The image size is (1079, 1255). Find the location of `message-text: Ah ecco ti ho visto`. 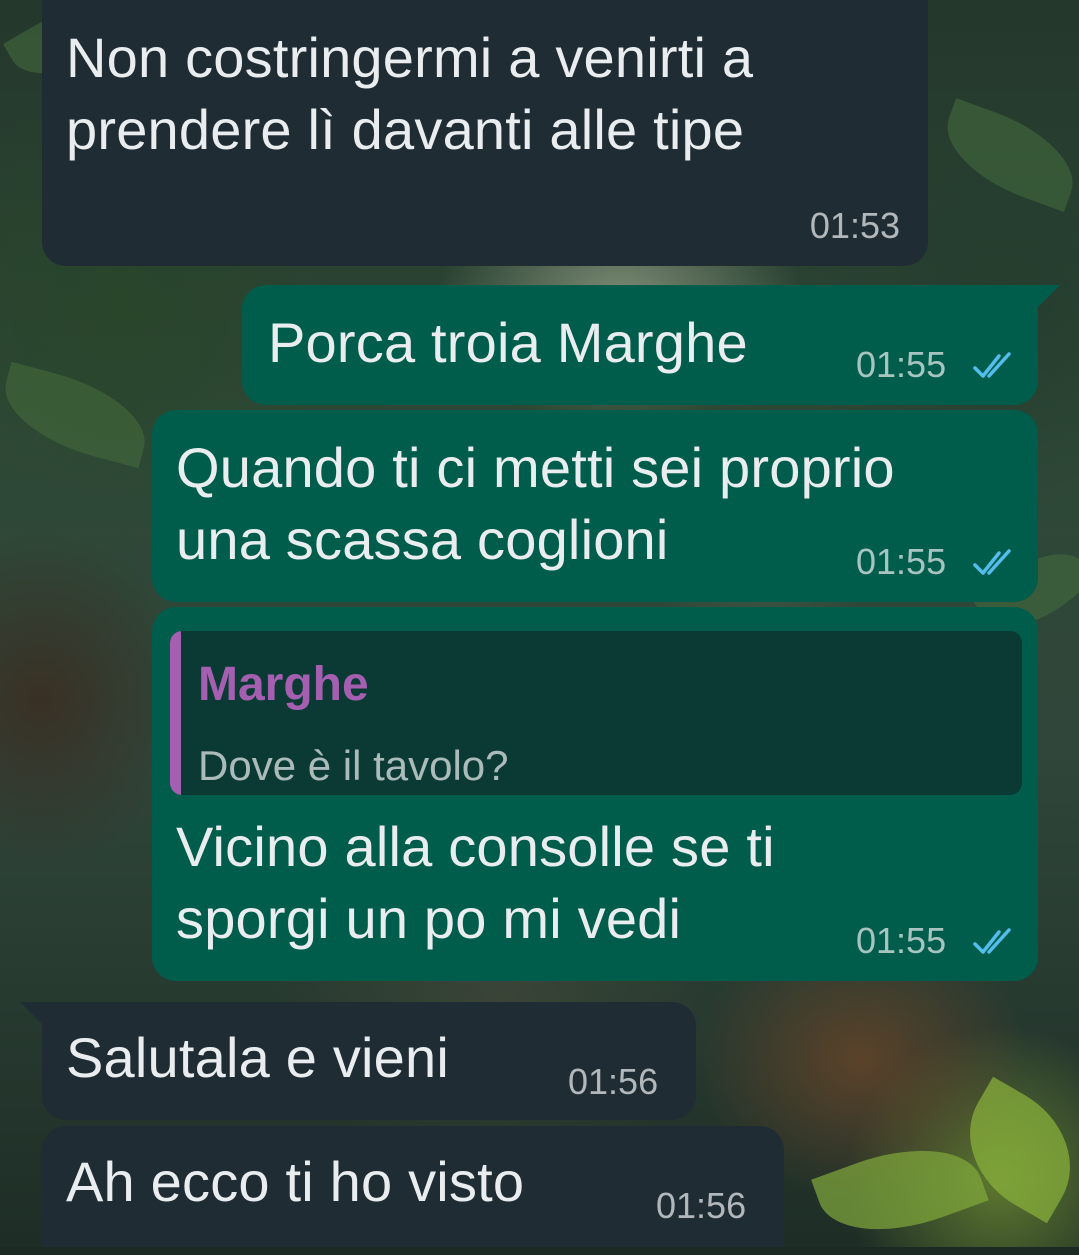

message-text: Ah ecco ti ho visto is located at coordinates (295, 1181).